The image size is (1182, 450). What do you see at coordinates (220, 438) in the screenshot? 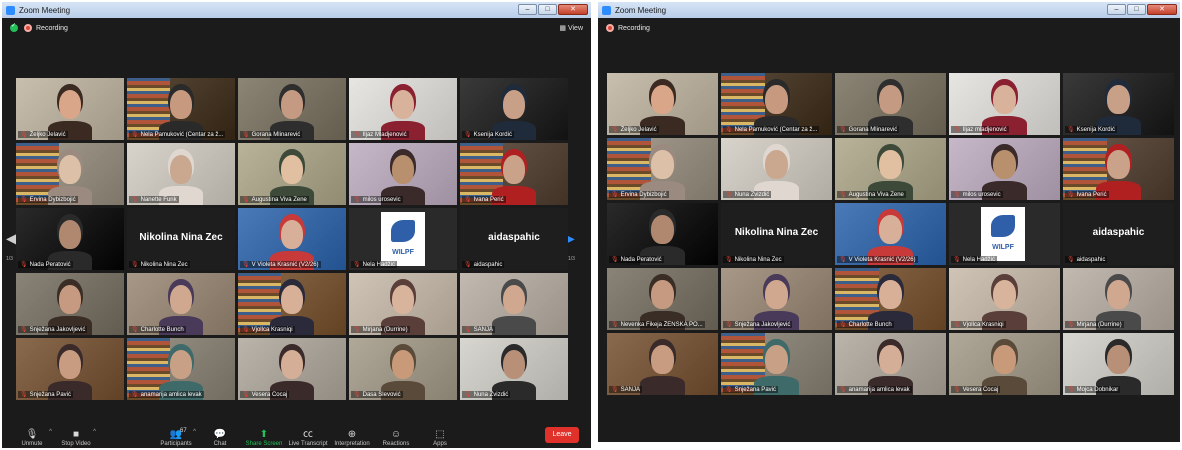
I see `chat-button: 💬 Chat` at bounding box center [220, 438].